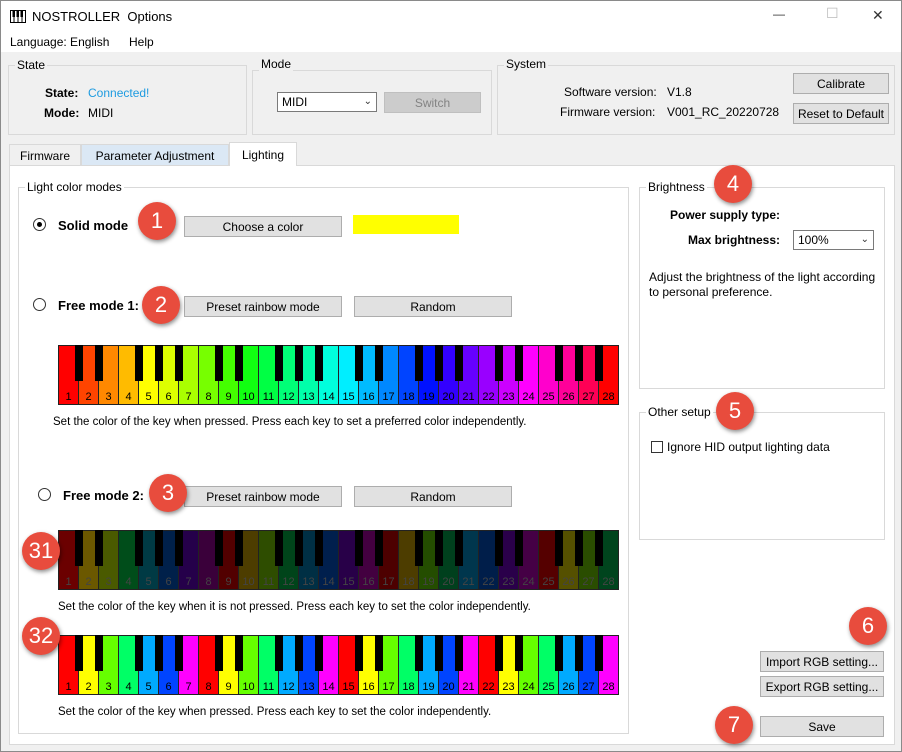  What do you see at coordinates (735, 411) in the screenshot?
I see `callout-badge-5: 5` at bounding box center [735, 411].